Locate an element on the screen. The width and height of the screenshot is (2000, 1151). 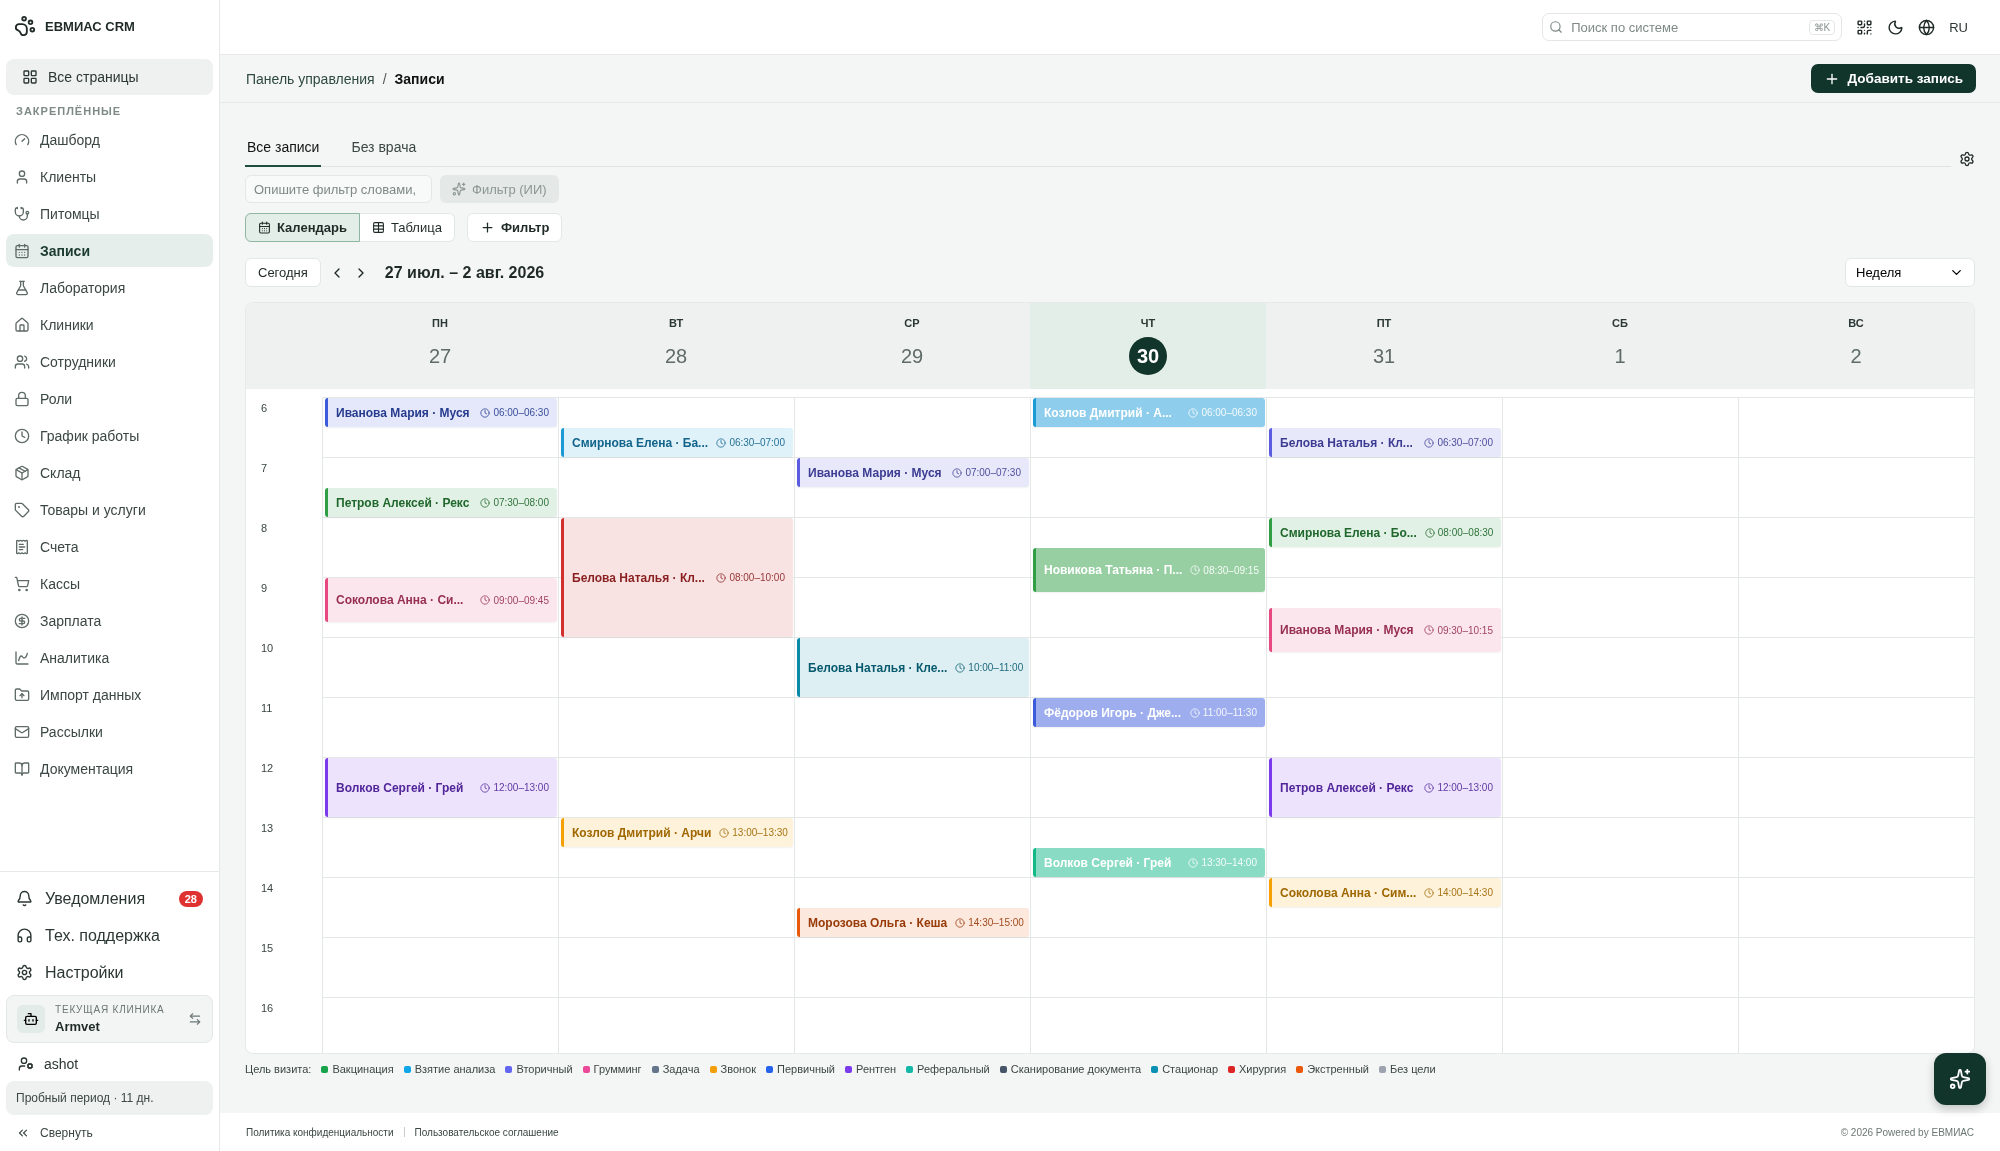
appointment: Иванова Мария · Муся 07:00–07:30 is located at coordinates (913, 472).